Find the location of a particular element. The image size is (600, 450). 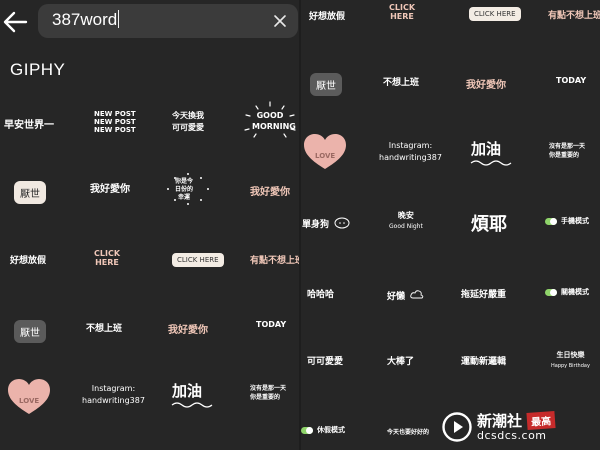

back-arrow-icon is located at coordinates (15, 22).